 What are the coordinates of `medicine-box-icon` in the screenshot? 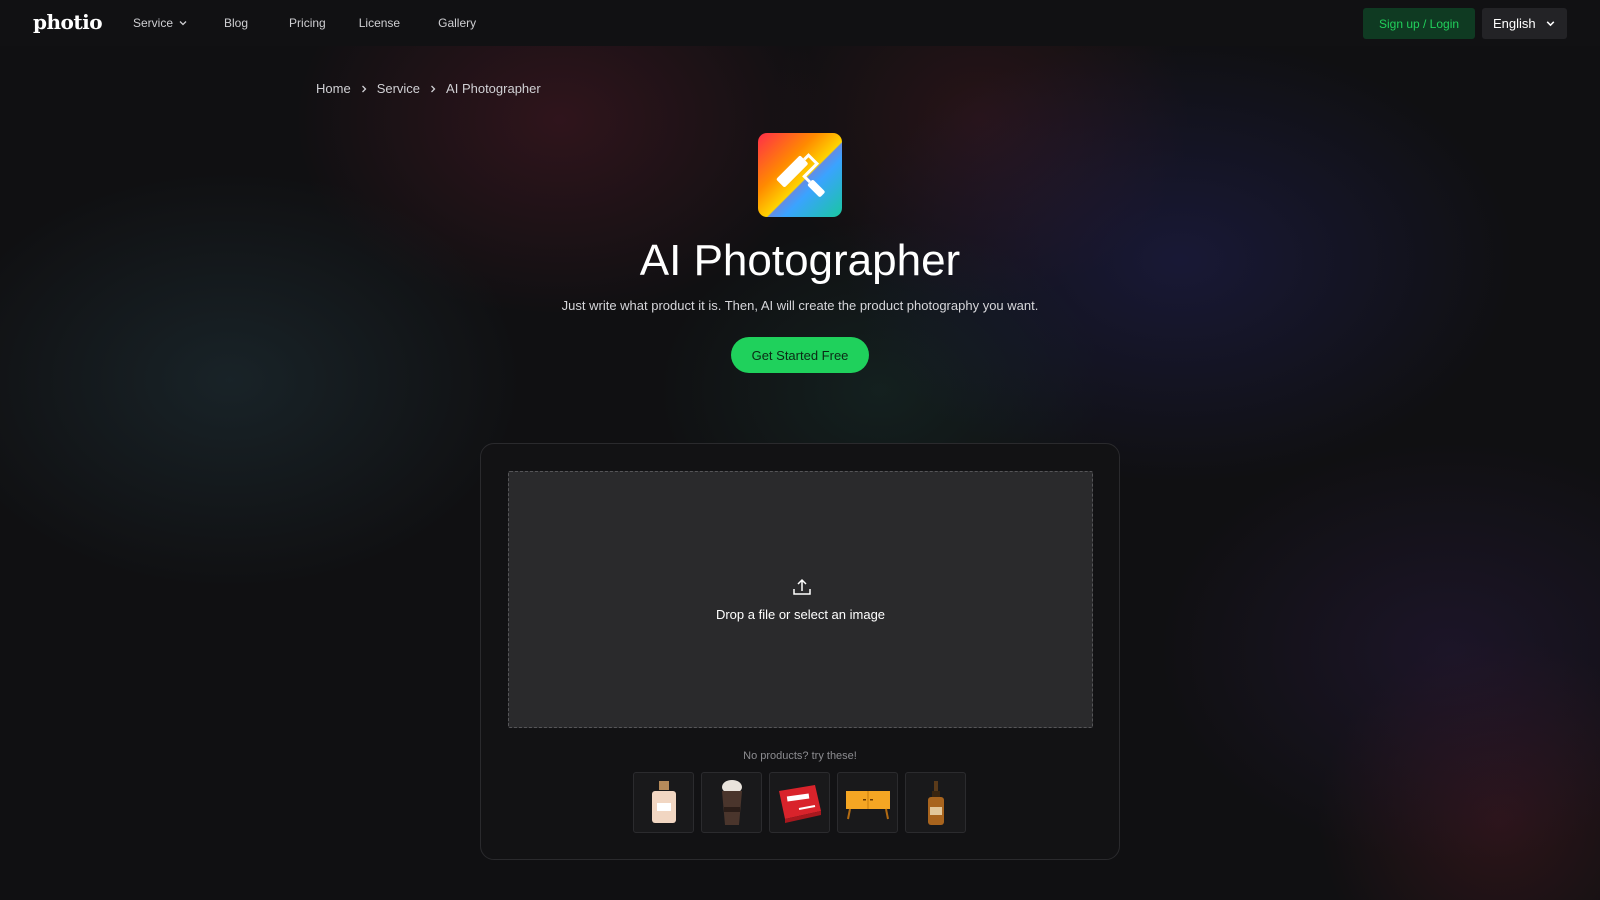 It's located at (799, 803).